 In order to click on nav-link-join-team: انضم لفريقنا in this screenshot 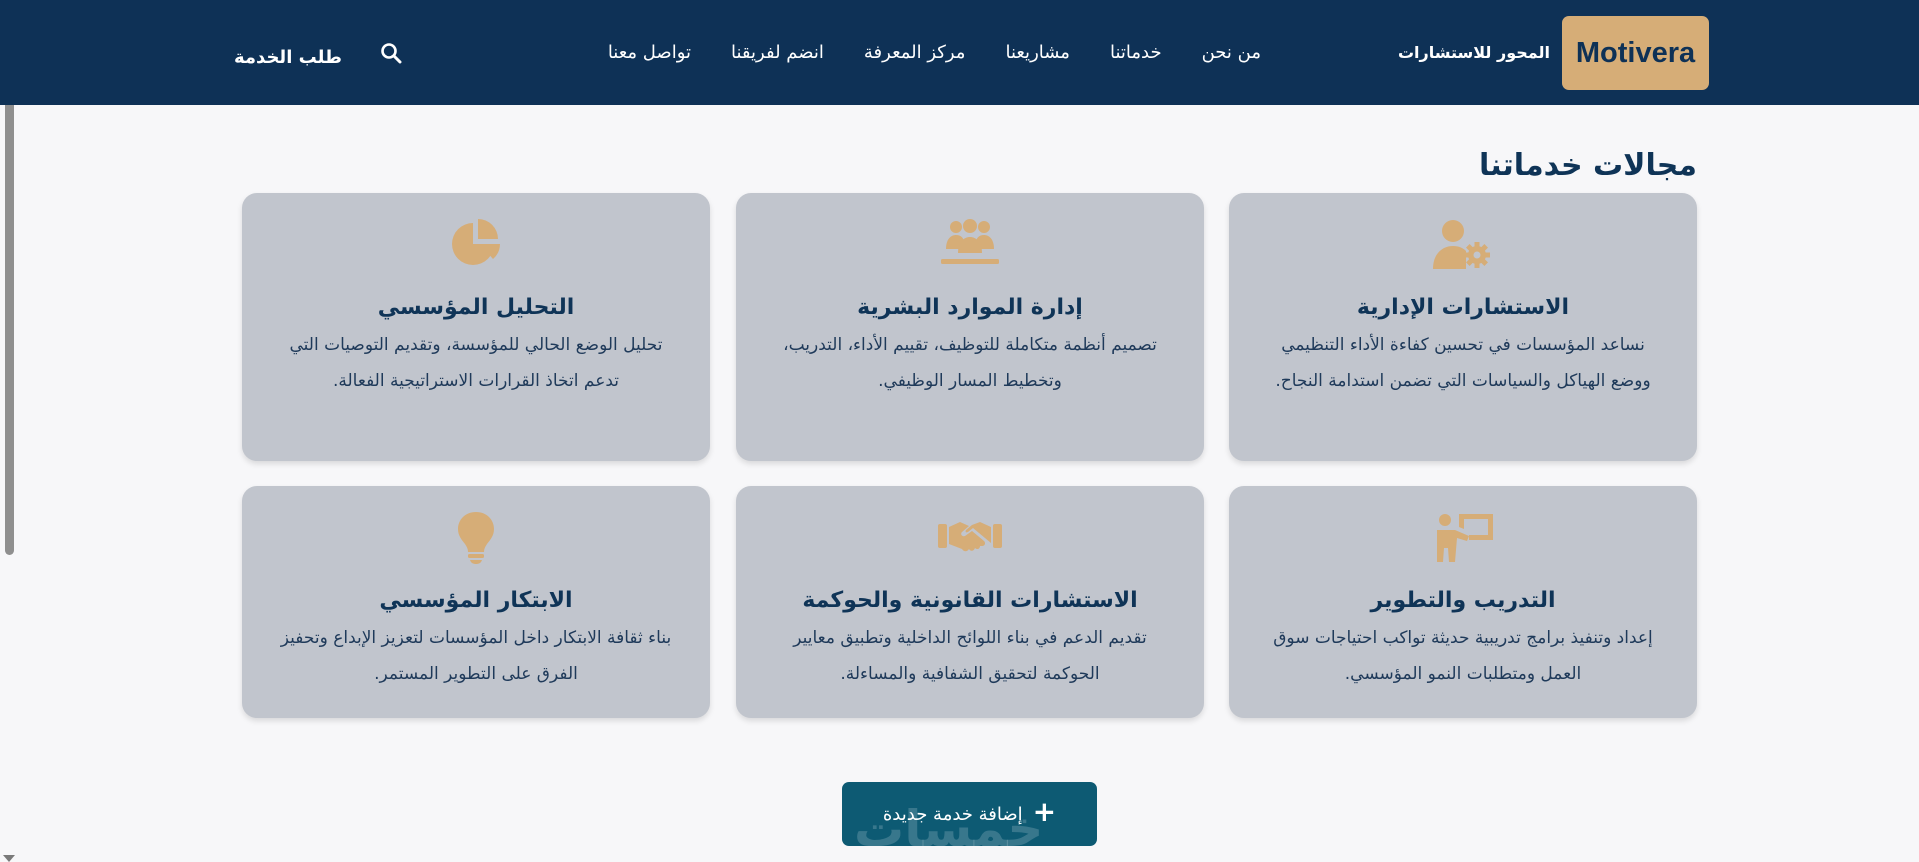, I will do `click(777, 53)`.